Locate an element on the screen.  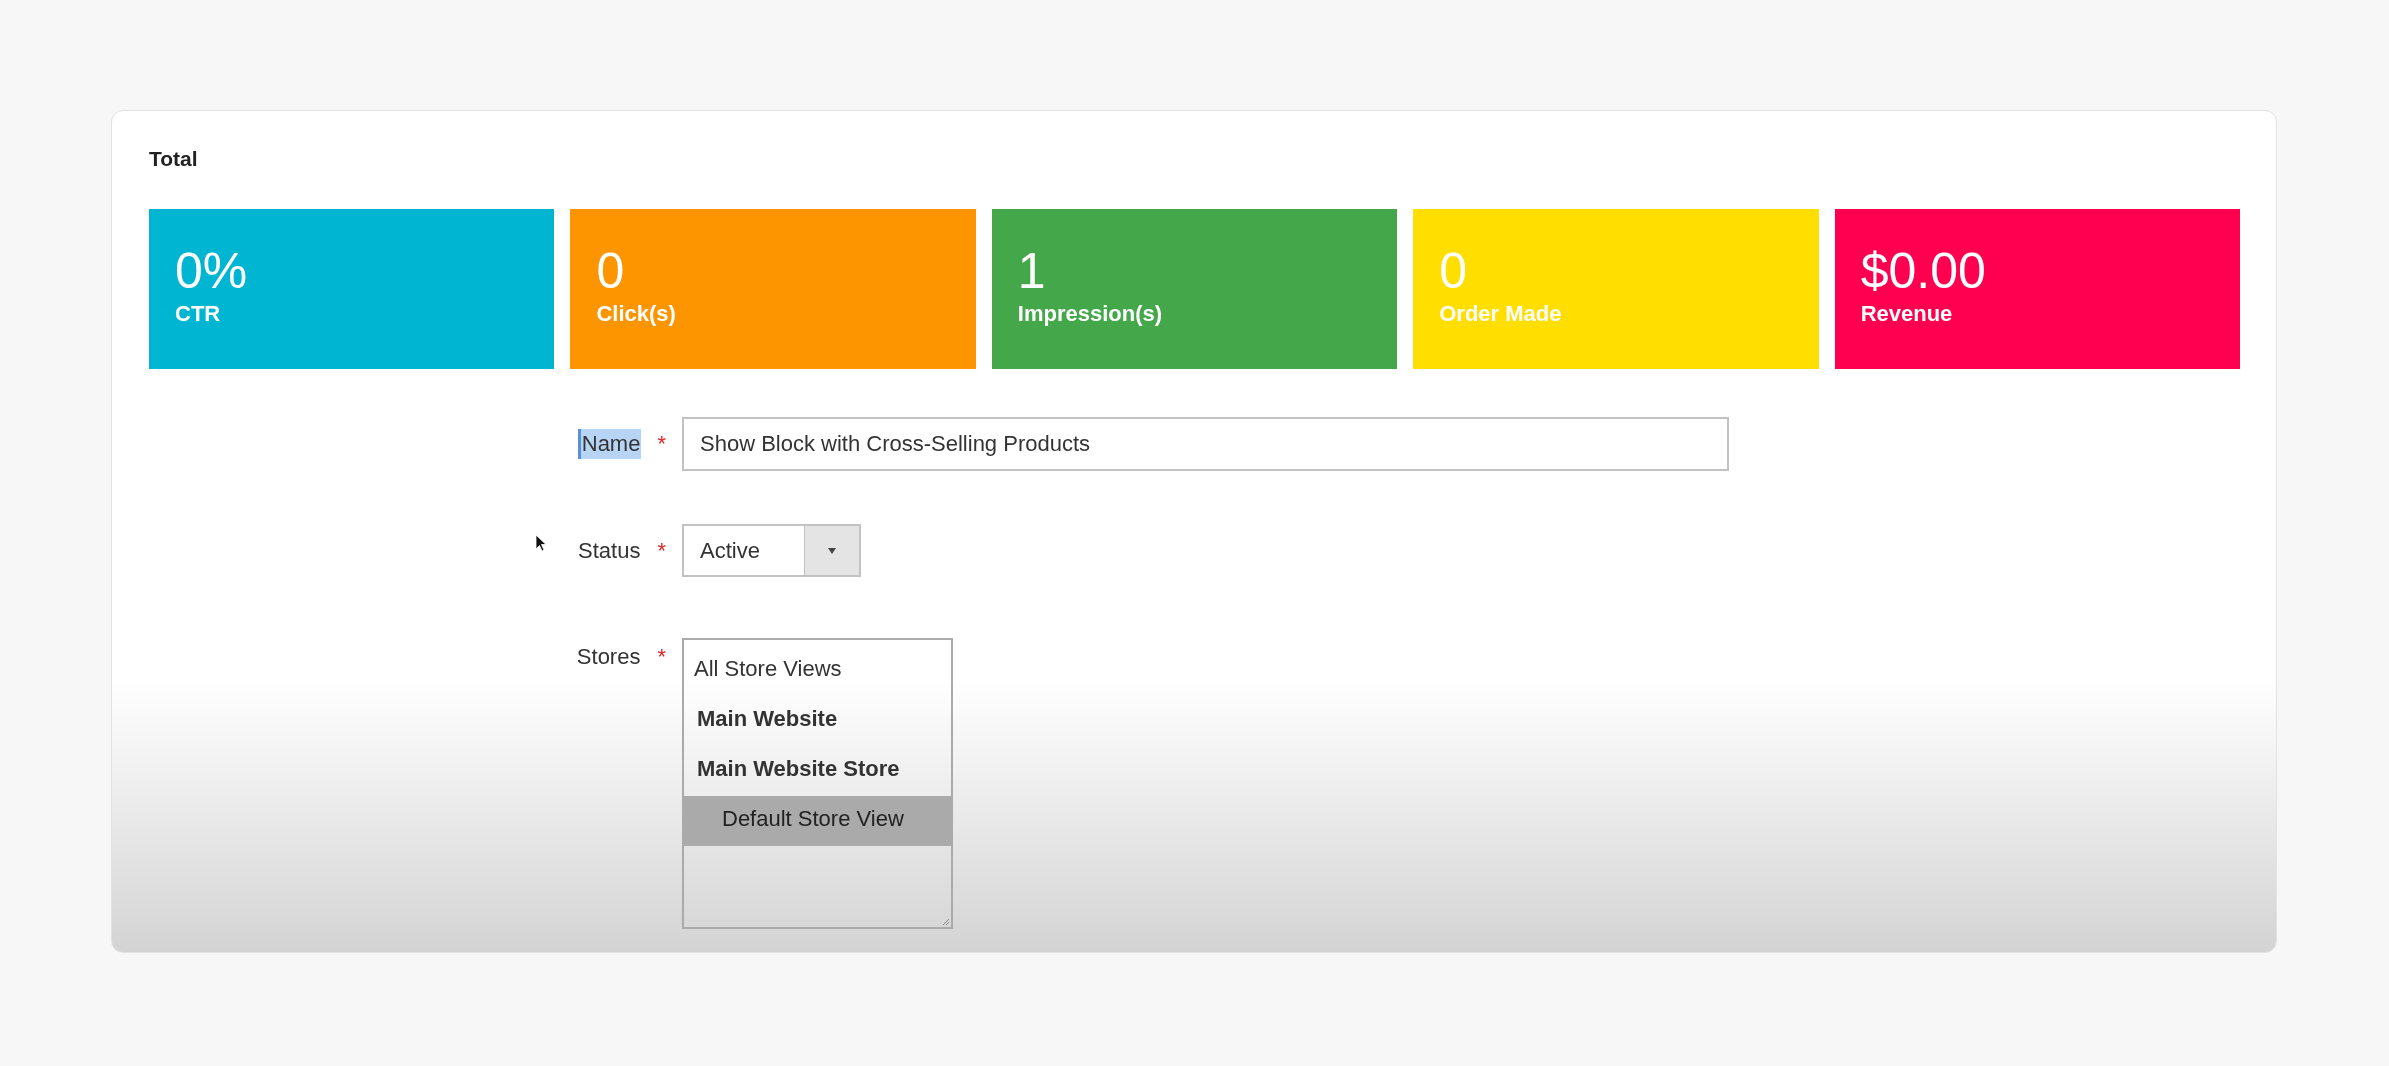
field-label: Stores is located at coordinates (608, 657).